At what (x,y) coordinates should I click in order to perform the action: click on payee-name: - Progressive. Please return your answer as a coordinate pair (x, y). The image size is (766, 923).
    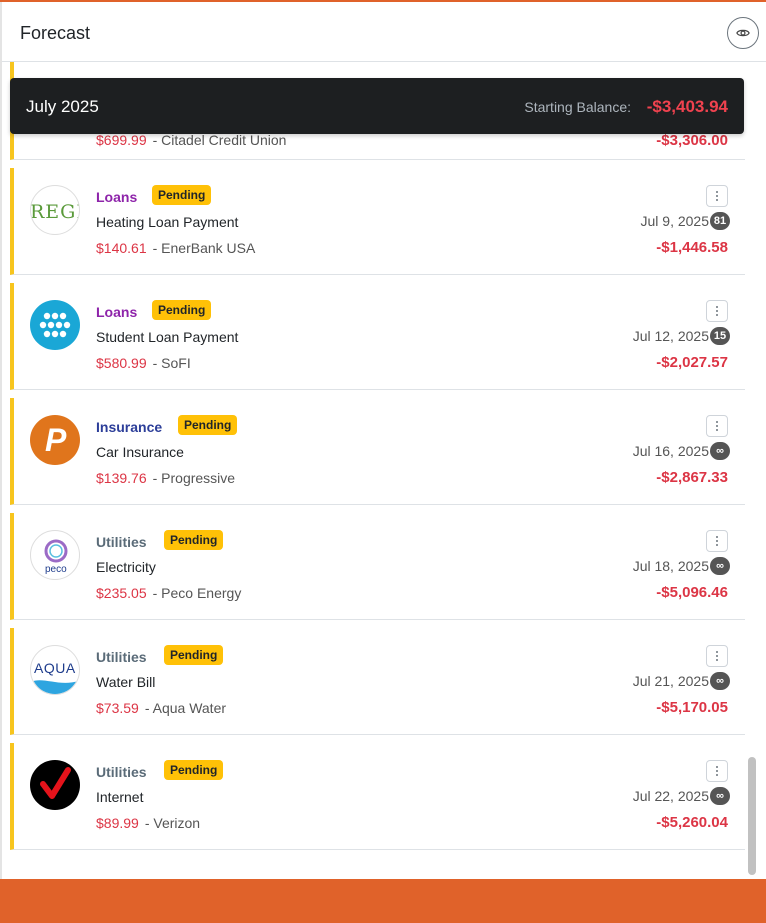
    Looking at the image, I should click on (194, 478).